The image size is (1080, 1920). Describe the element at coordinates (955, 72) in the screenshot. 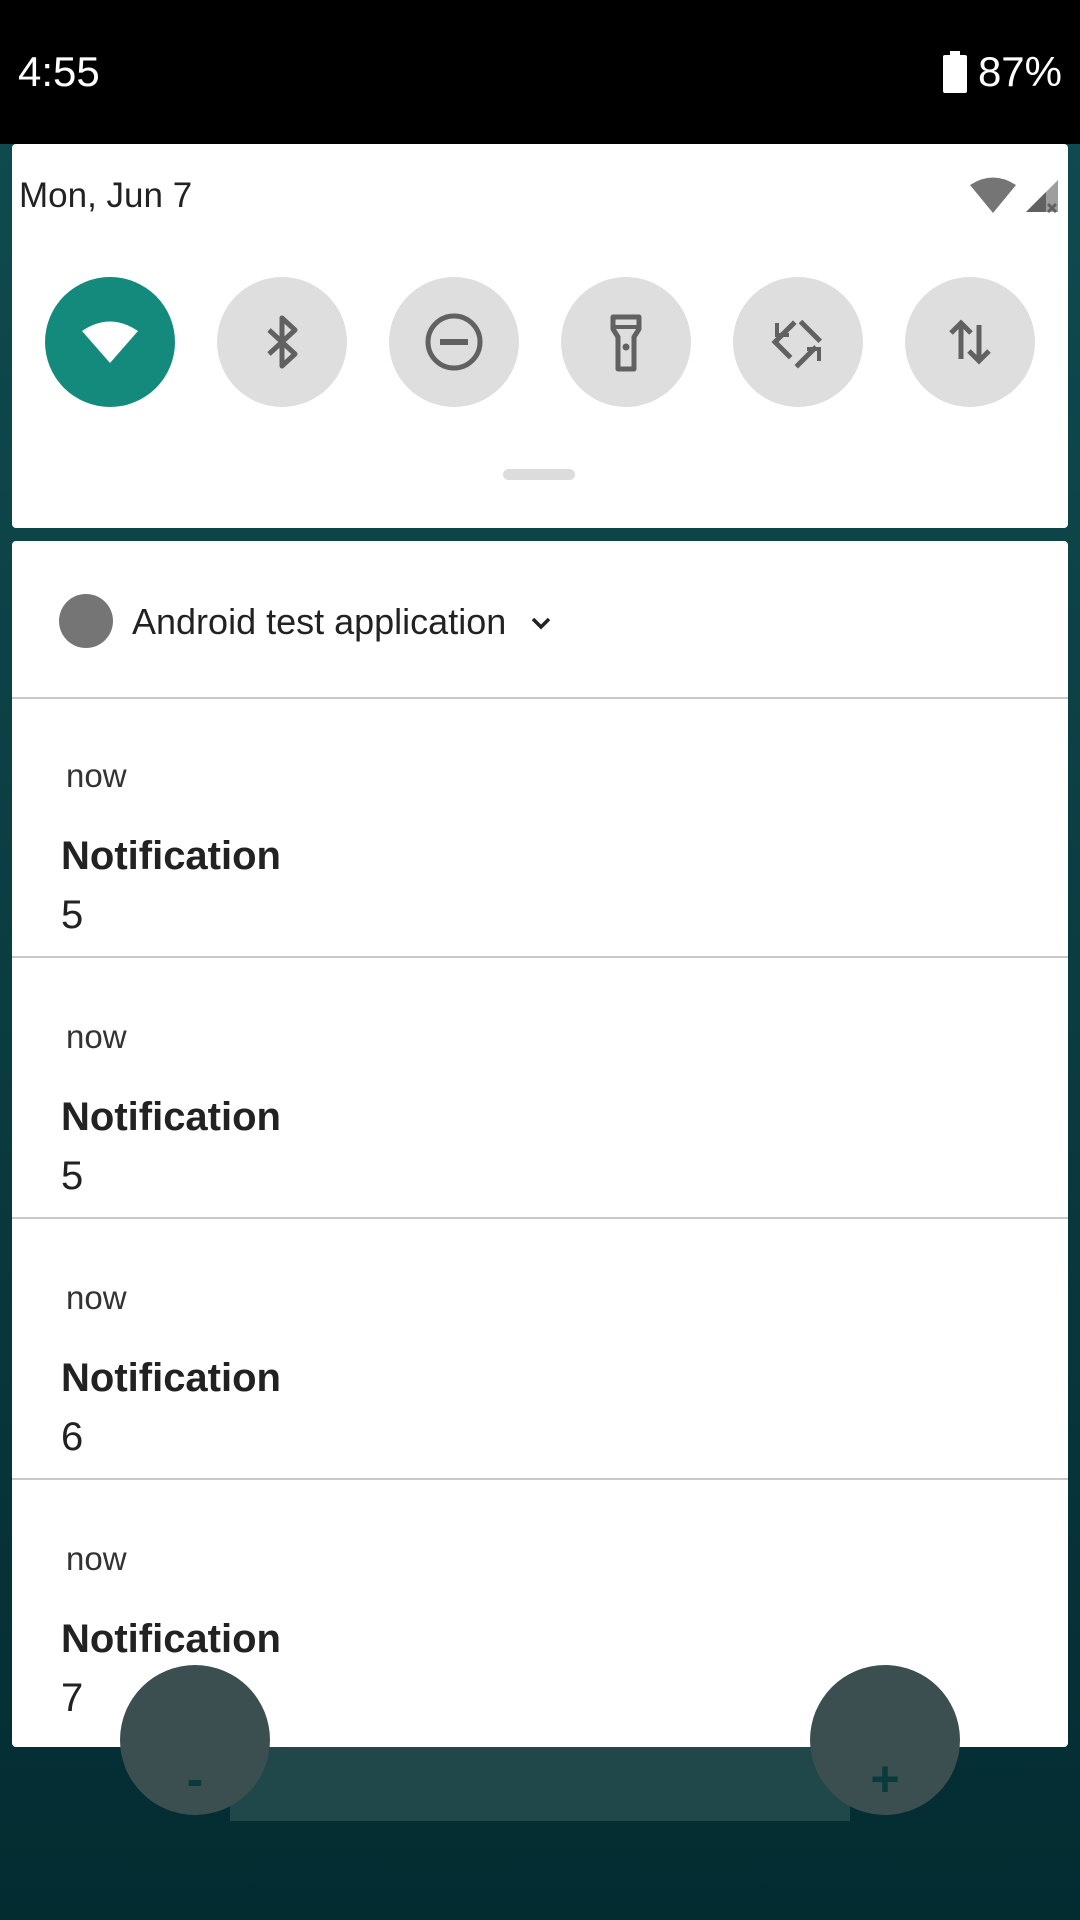

I see `battery-icon` at that location.